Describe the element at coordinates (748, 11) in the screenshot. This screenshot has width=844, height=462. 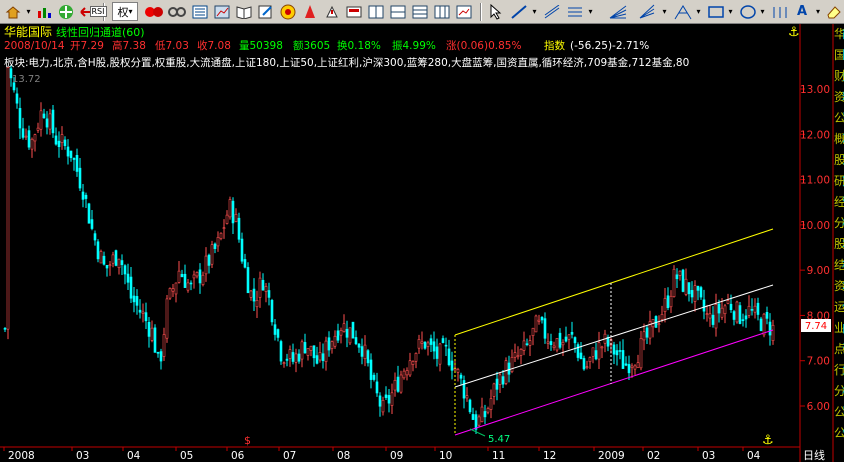
I see `ellipse-icon` at that location.